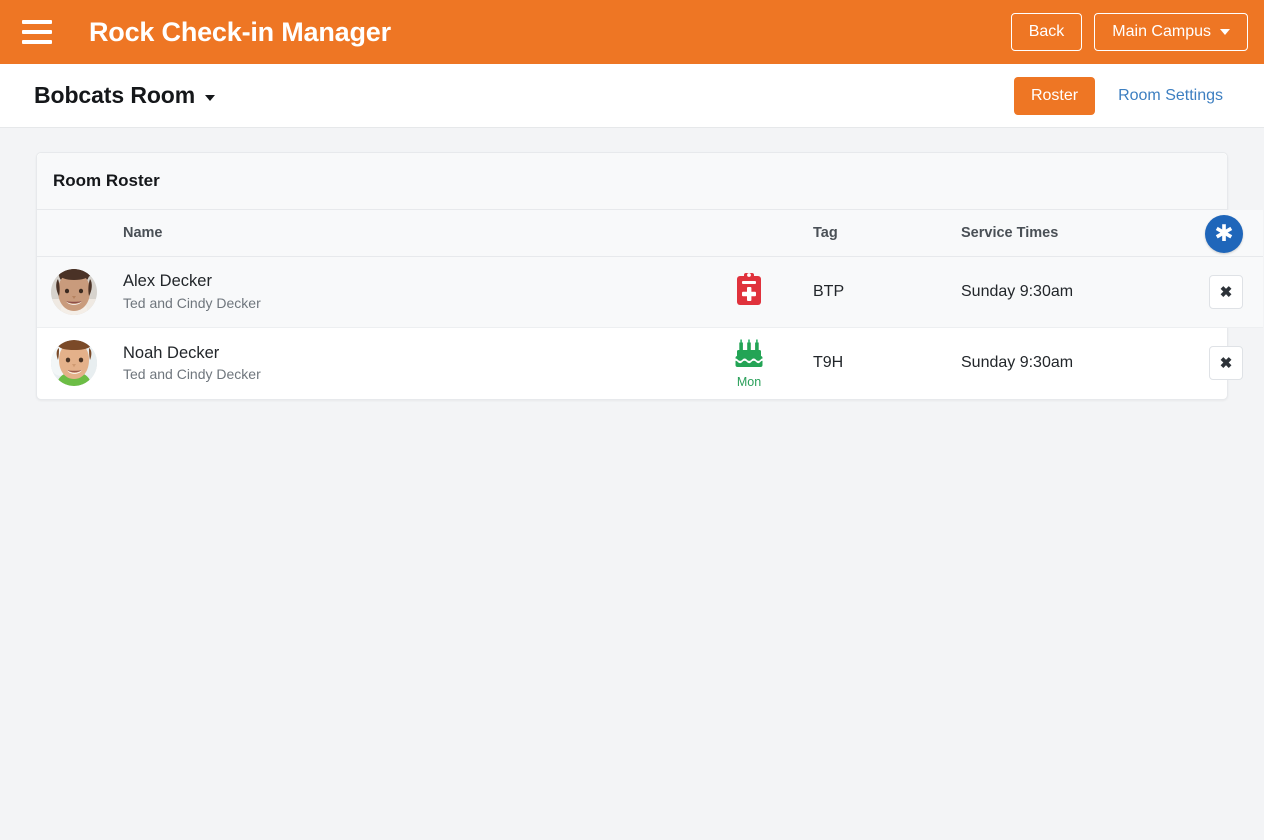 The height and width of the screenshot is (840, 1264). What do you see at coordinates (632, 96) in the screenshot?
I see `room-subheader: Bobcats Room Roster Room Settings` at bounding box center [632, 96].